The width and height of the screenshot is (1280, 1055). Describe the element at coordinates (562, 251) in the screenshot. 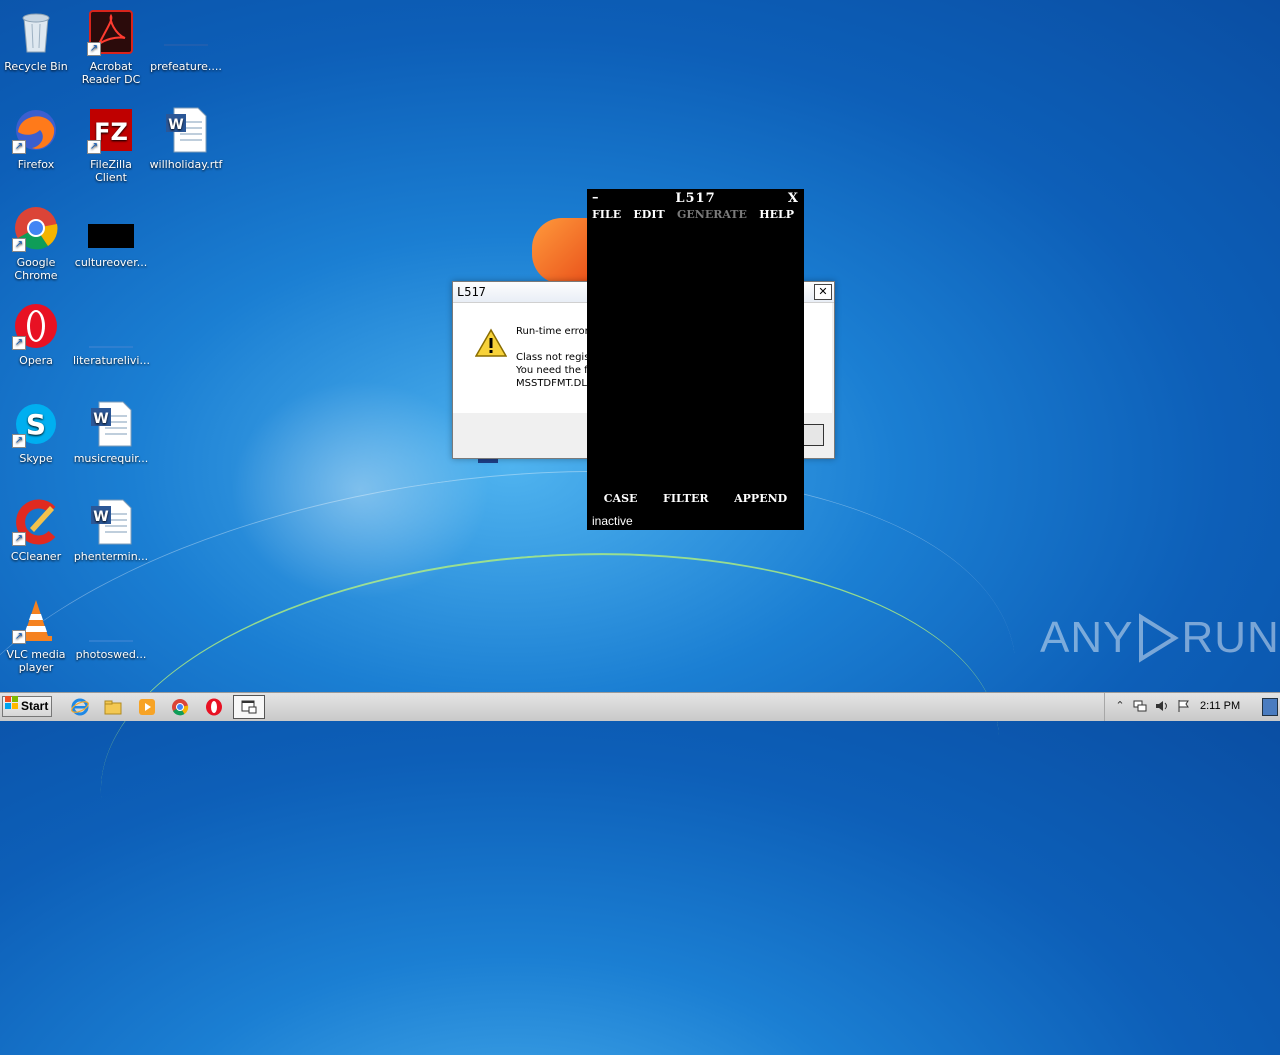

I see `wallpaper-windows-logo-fragment` at that location.